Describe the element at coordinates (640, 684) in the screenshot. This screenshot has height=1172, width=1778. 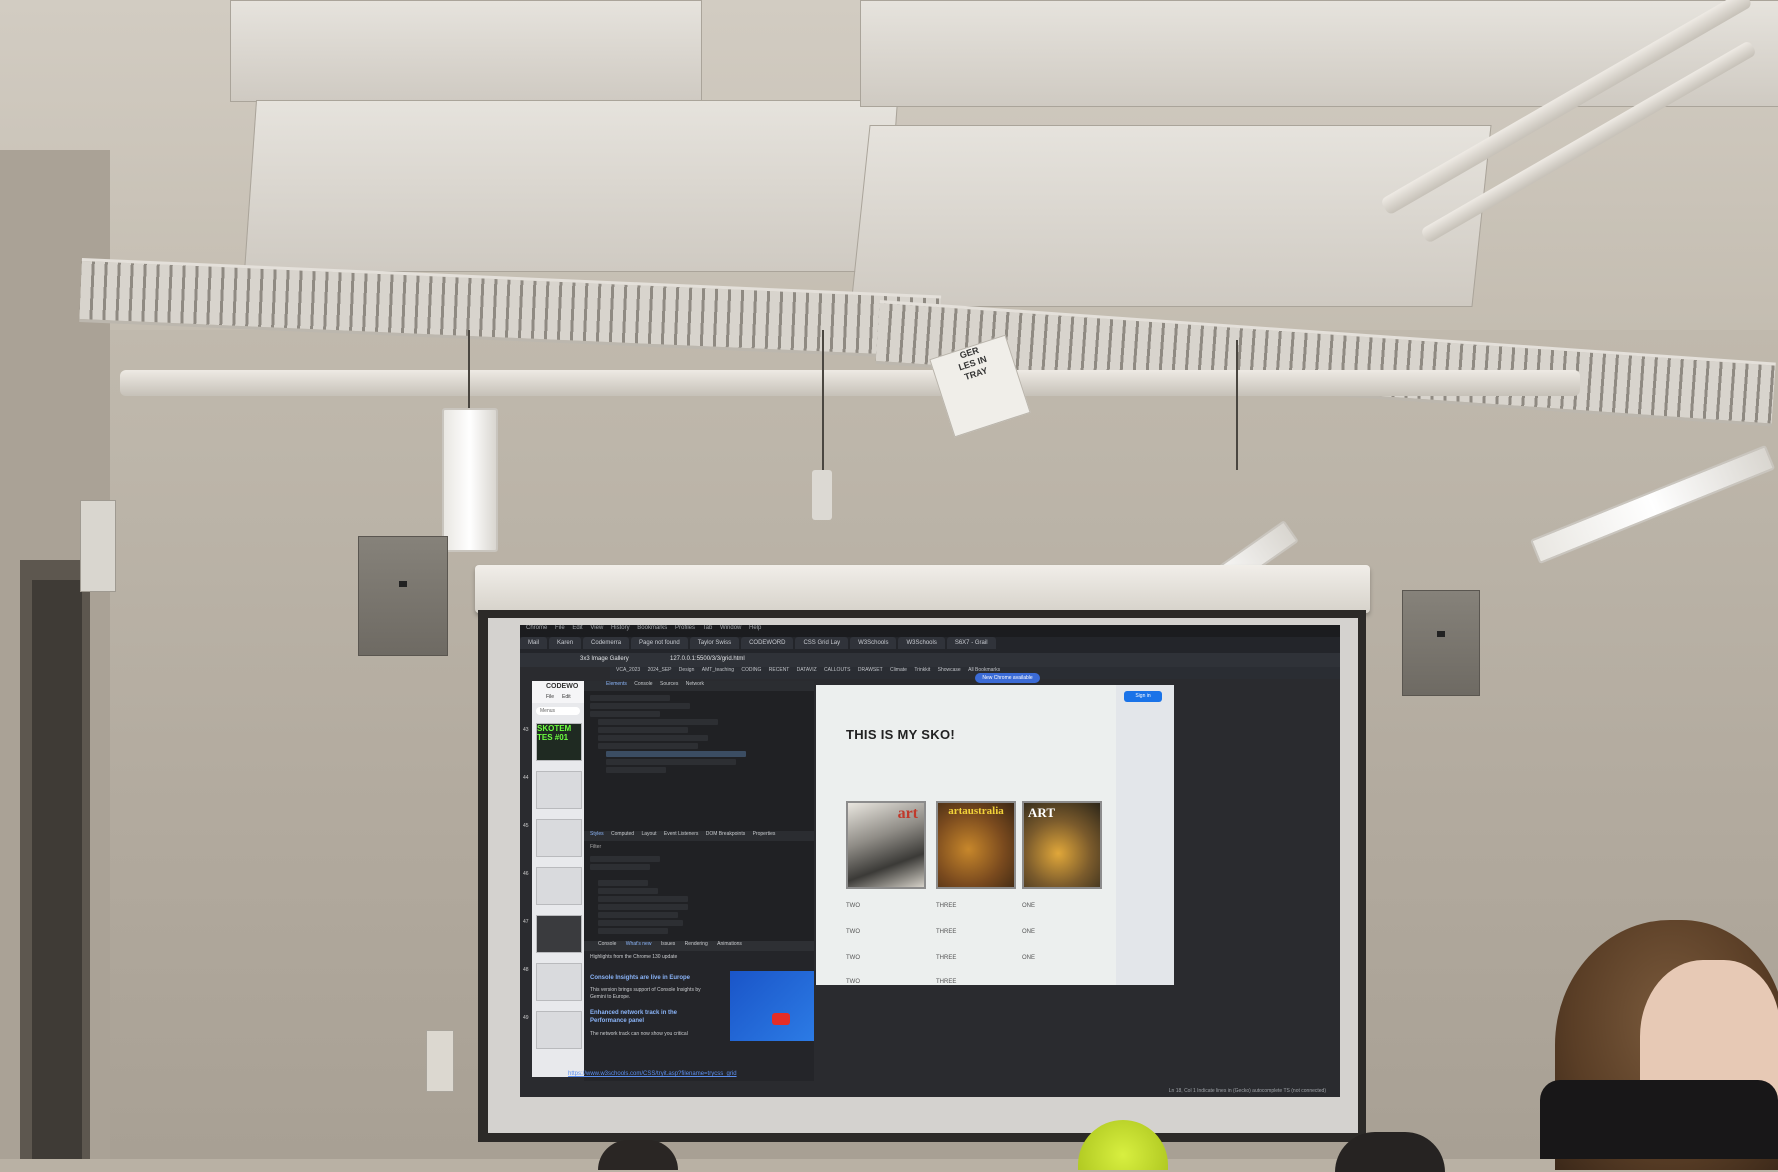
I see `devtools-tab-console: Console` at that location.